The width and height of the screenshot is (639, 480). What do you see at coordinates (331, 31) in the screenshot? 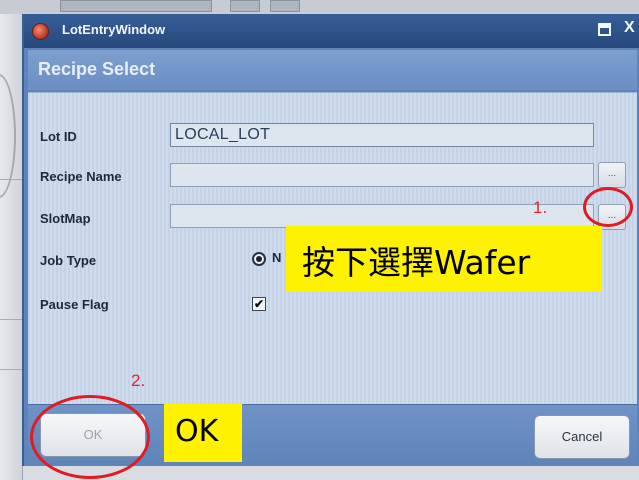
I see `title-bar: LotEntryWindow X` at bounding box center [331, 31].